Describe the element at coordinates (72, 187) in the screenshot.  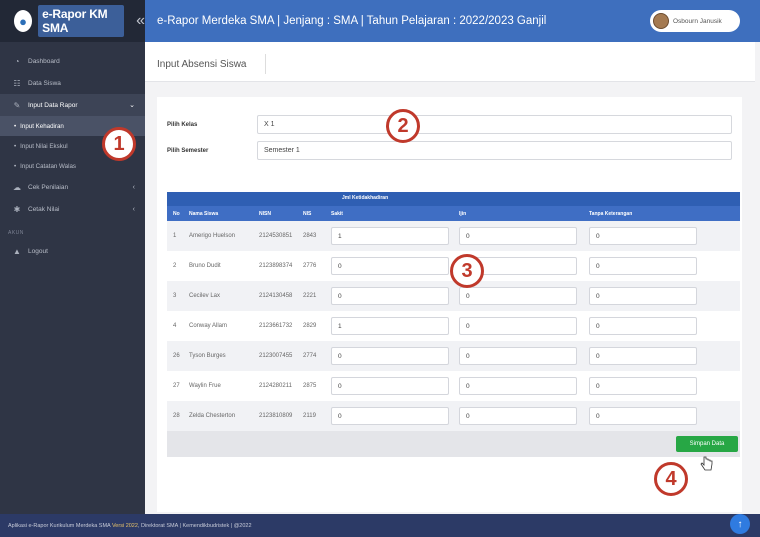
I see `sidebar-item-cek-penilaian: ☁ Cek Penilaian ‹` at that location.